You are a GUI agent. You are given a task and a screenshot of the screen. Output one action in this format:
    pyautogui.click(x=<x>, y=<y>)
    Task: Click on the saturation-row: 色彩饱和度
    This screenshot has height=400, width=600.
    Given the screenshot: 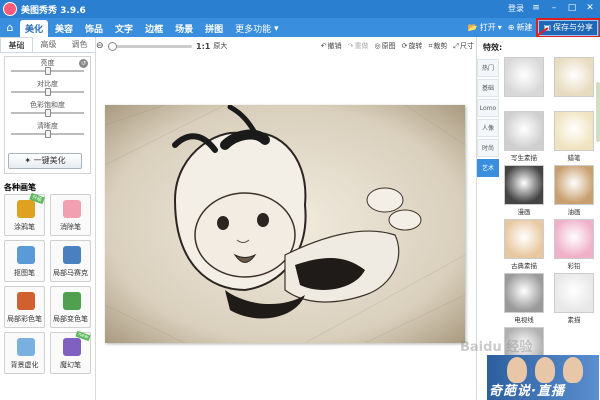 What is the action you would take?
    pyautogui.click(x=47, y=109)
    